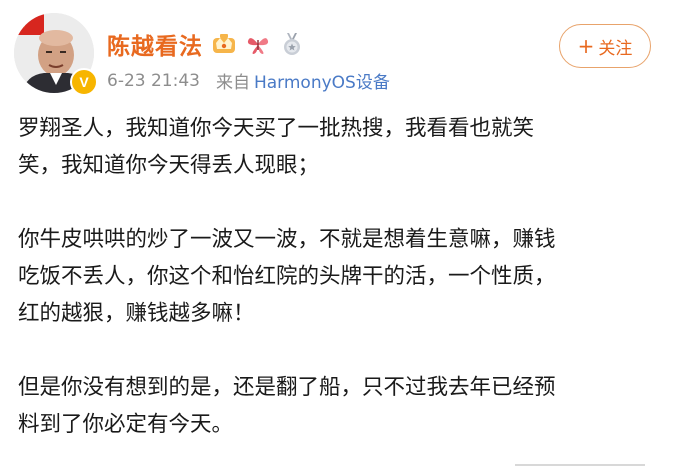 The height and width of the screenshot is (466, 685). What do you see at coordinates (322, 80) in the screenshot?
I see `source-device-link: HarmonyOS设备` at bounding box center [322, 80].